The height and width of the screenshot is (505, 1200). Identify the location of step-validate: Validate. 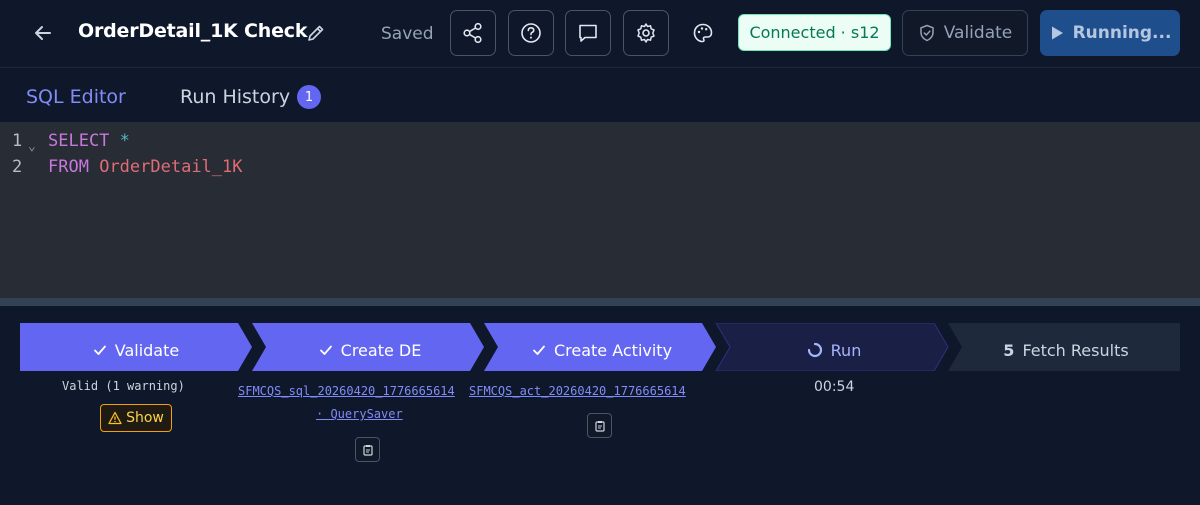
(136, 350).